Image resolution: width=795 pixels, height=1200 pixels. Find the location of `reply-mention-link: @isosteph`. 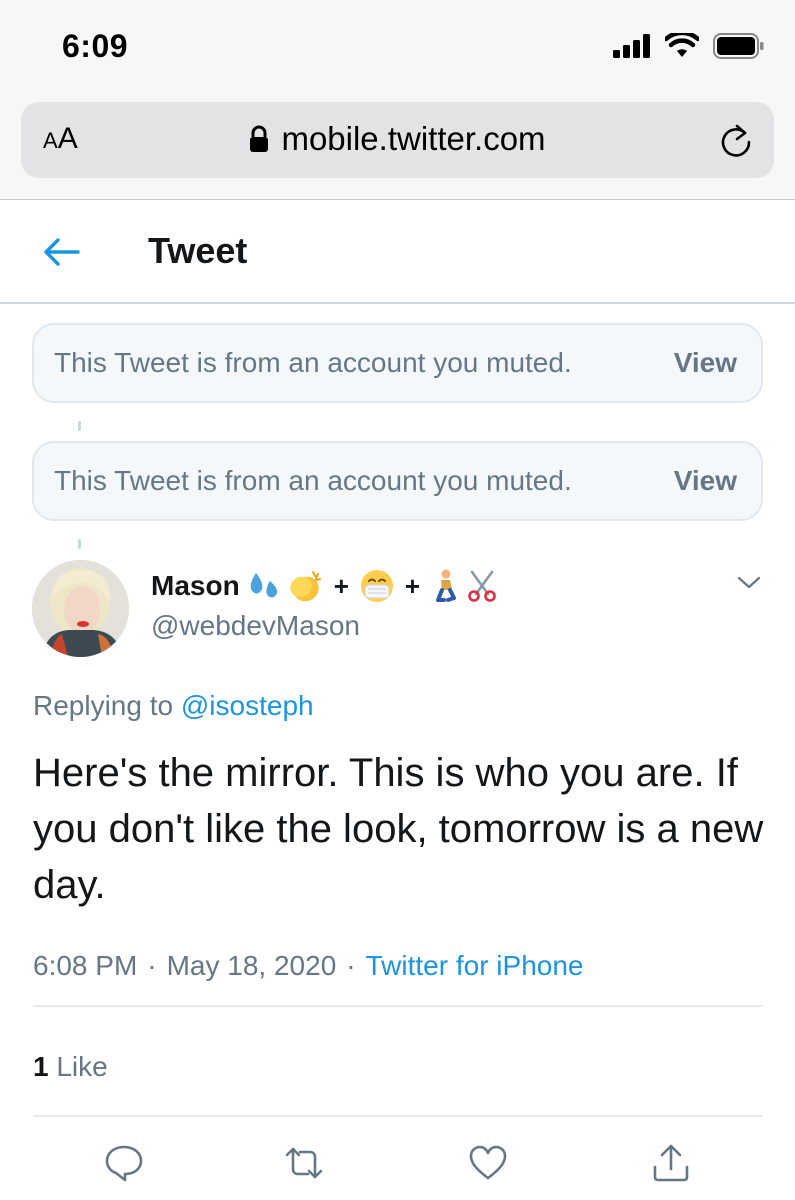

reply-mention-link: @isosteph is located at coordinates (247, 705).